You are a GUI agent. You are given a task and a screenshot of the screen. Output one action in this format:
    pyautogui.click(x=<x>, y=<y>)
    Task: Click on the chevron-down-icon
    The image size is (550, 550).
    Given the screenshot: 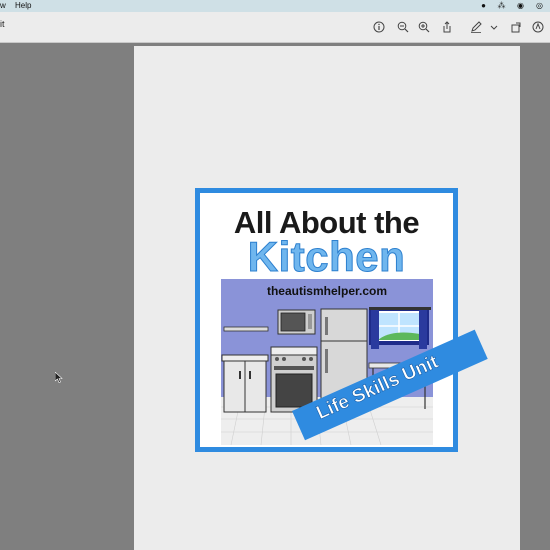 What is the action you would take?
    pyautogui.click(x=494, y=27)
    